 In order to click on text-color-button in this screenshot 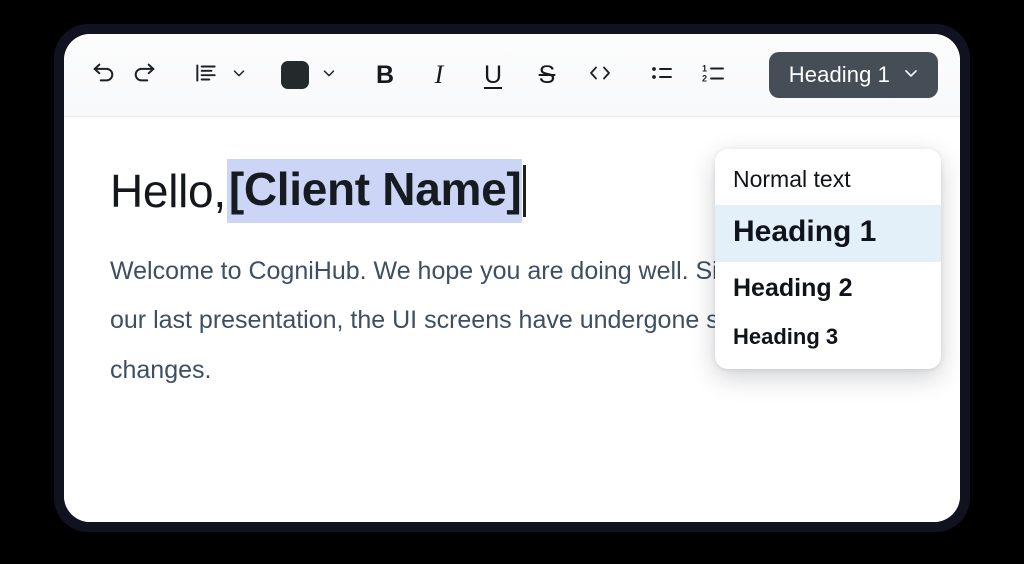, I will do `click(295, 75)`.